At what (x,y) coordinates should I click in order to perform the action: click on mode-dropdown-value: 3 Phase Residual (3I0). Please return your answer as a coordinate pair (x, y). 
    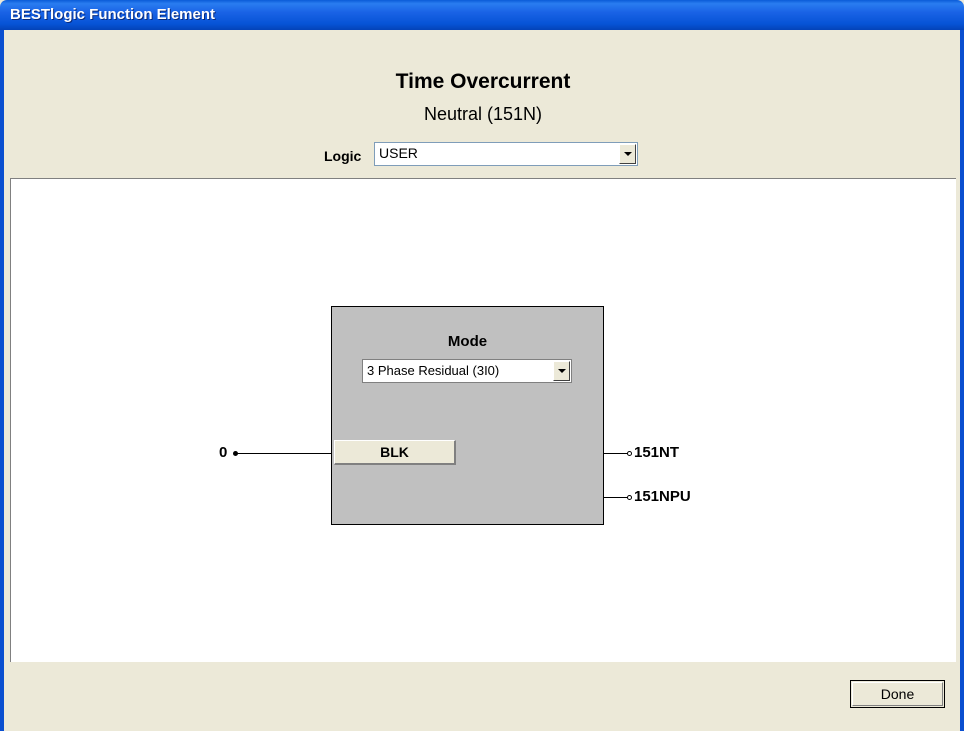
    Looking at the image, I should click on (433, 370).